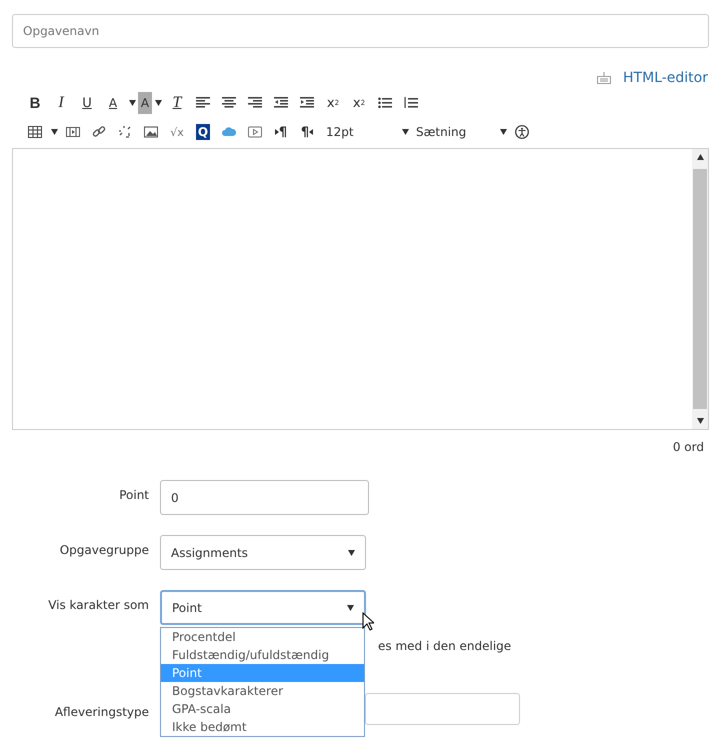 The image size is (710, 738). I want to click on dropdown-option: Ikke bedømt, so click(262, 727).